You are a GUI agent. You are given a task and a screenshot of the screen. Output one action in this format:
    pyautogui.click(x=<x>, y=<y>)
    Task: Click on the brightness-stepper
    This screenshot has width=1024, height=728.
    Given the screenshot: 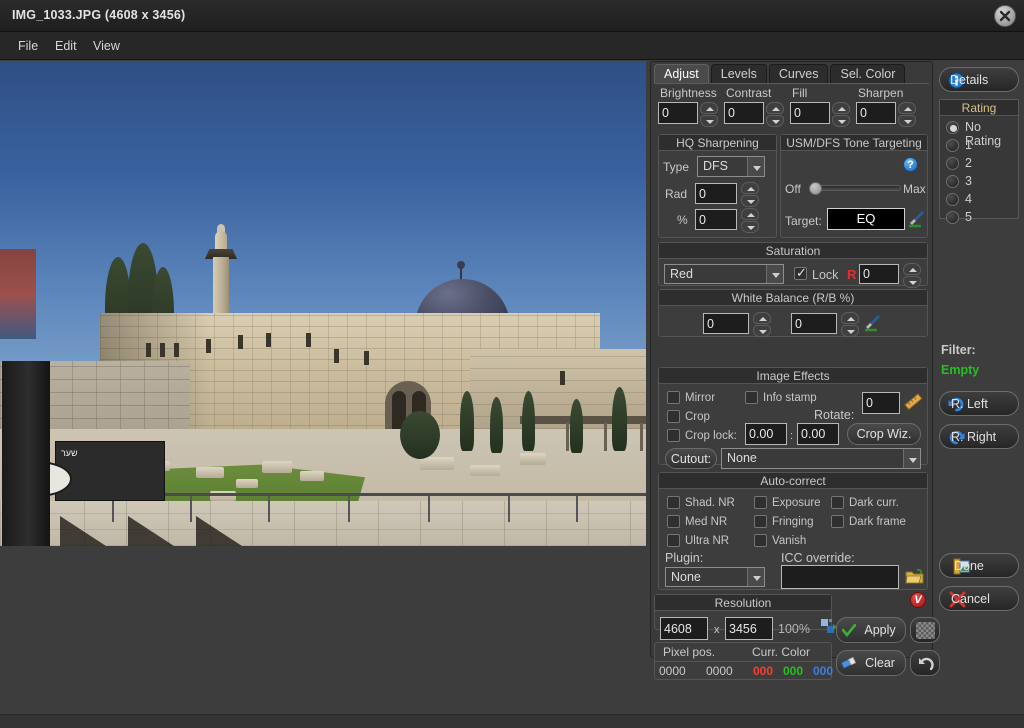 What is the action you would take?
    pyautogui.click(x=709, y=115)
    